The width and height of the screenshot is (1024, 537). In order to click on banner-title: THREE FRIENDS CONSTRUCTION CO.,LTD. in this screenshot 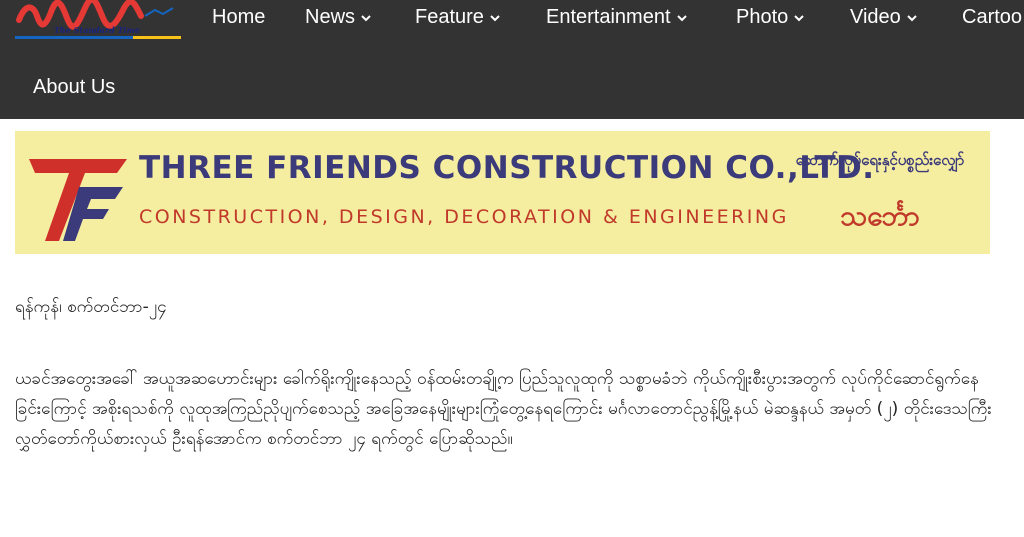, I will do `click(507, 168)`.